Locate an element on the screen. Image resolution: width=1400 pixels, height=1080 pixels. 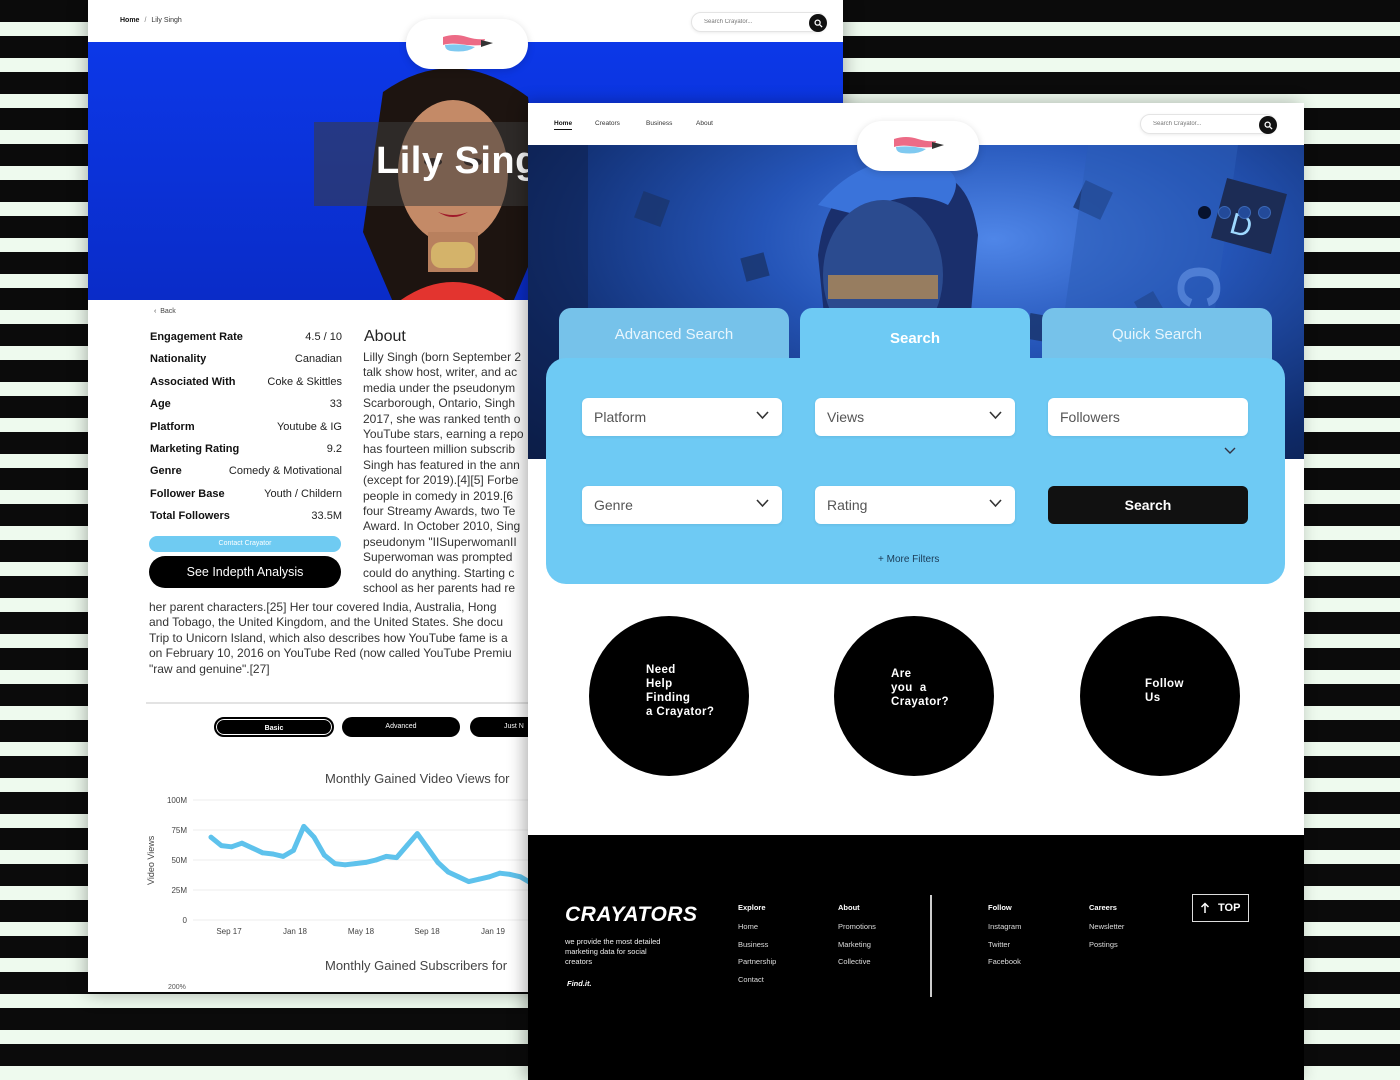
footer-slogan: Find.it. is located at coordinates (579, 983).